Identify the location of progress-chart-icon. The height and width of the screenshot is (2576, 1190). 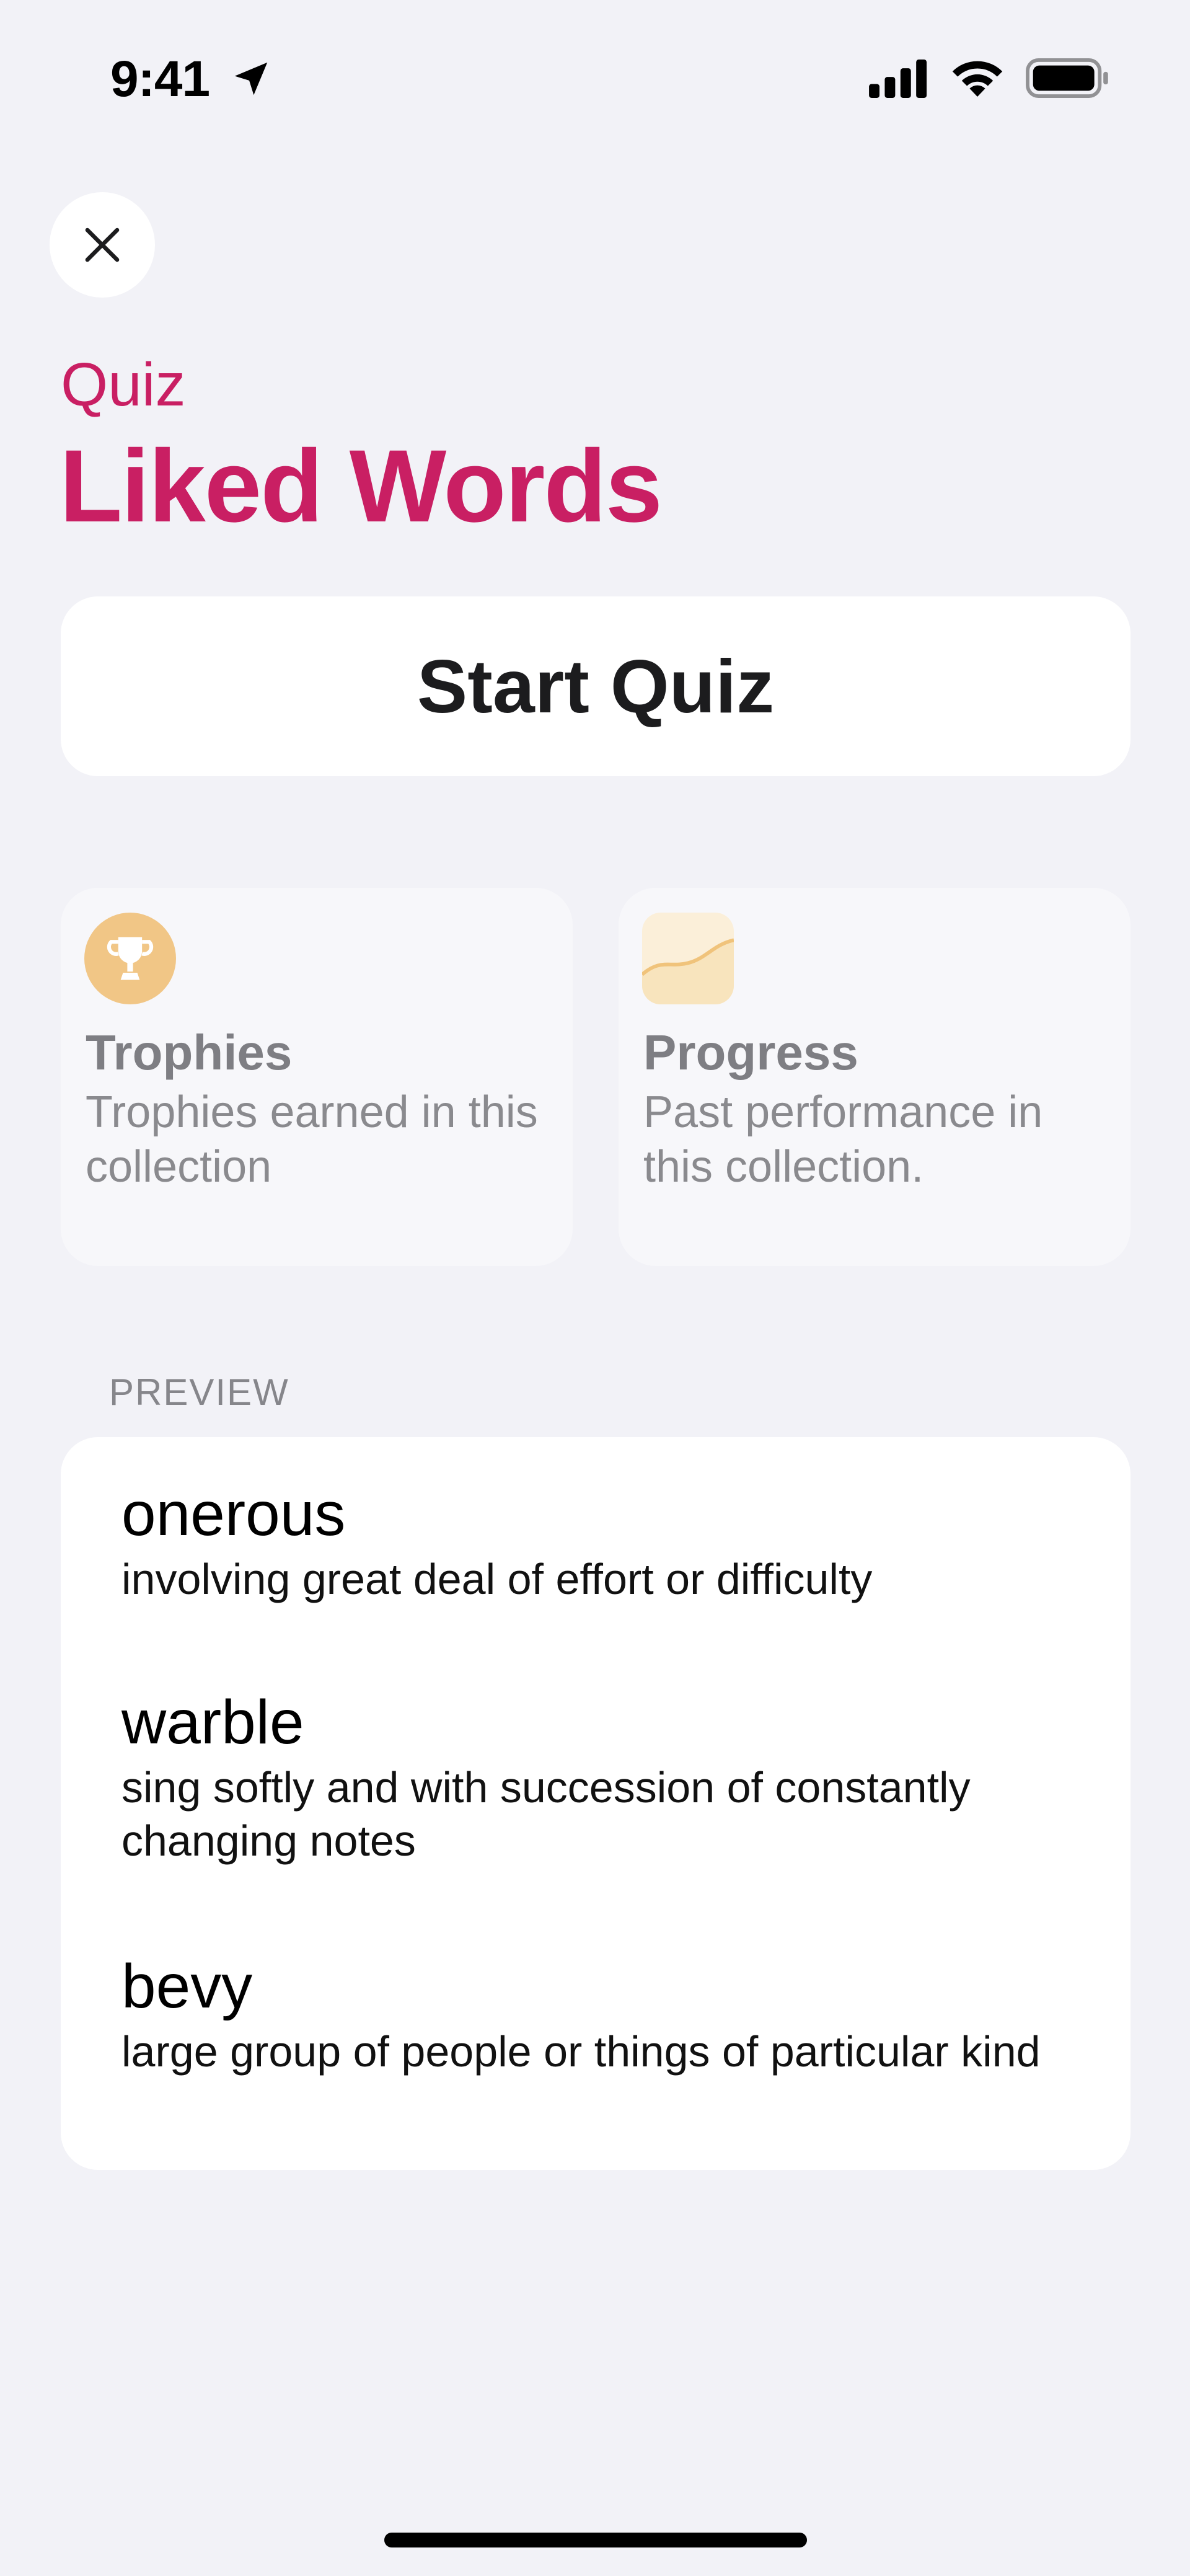
(688, 959).